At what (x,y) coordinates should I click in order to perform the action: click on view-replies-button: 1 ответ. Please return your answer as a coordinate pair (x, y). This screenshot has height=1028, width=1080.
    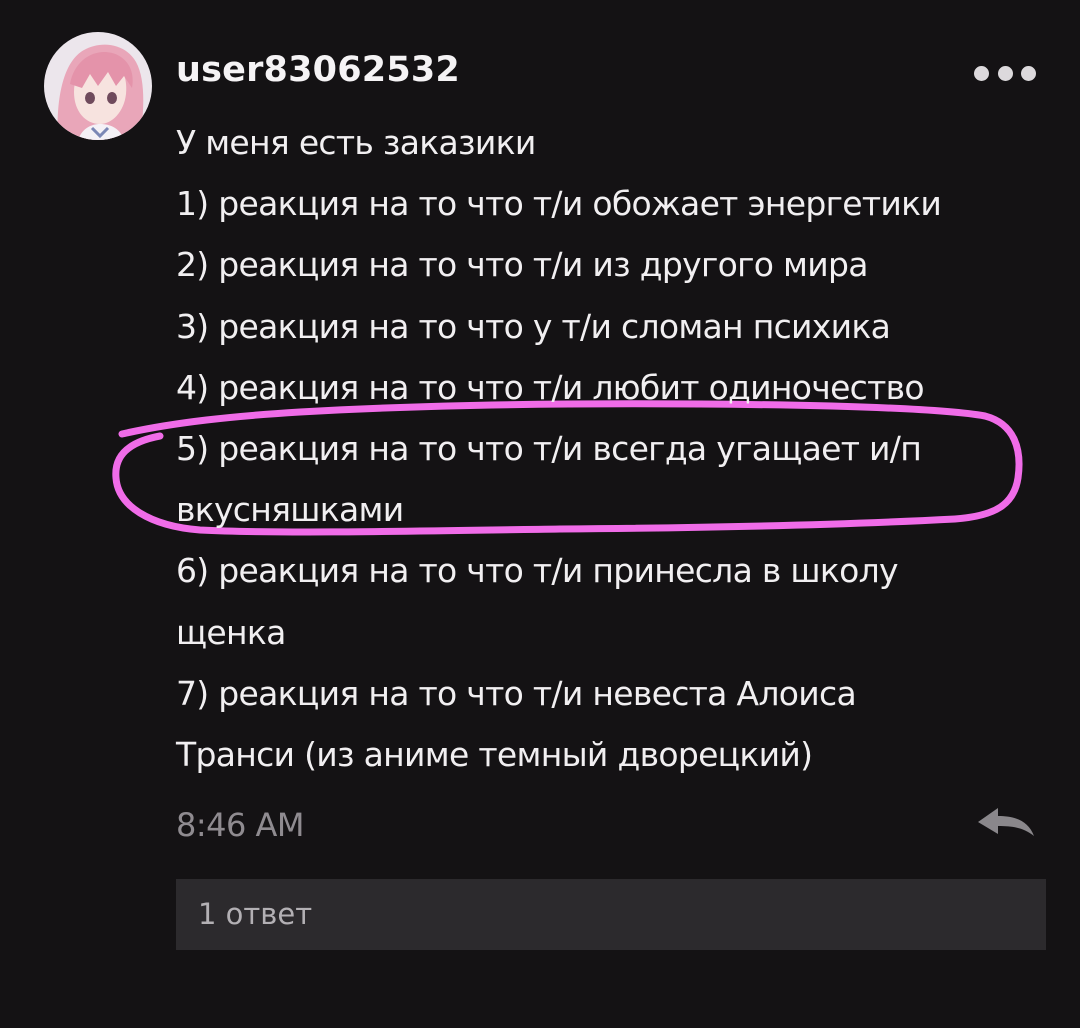
    Looking at the image, I should click on (611, 914).